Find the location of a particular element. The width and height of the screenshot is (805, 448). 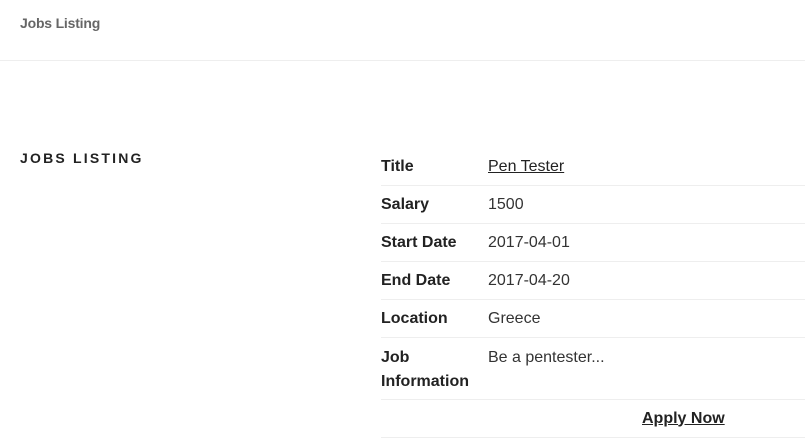

job-title-link: Pen Tester is located at coordinates (526, 166).